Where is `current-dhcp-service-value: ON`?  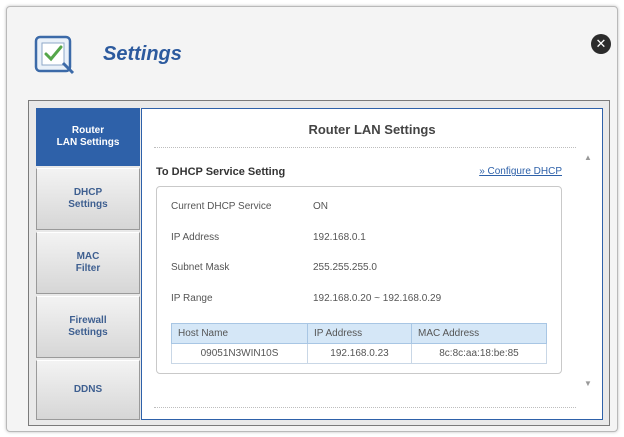
current-dhcp-service-value: ON is located at coordinates (320, 206).